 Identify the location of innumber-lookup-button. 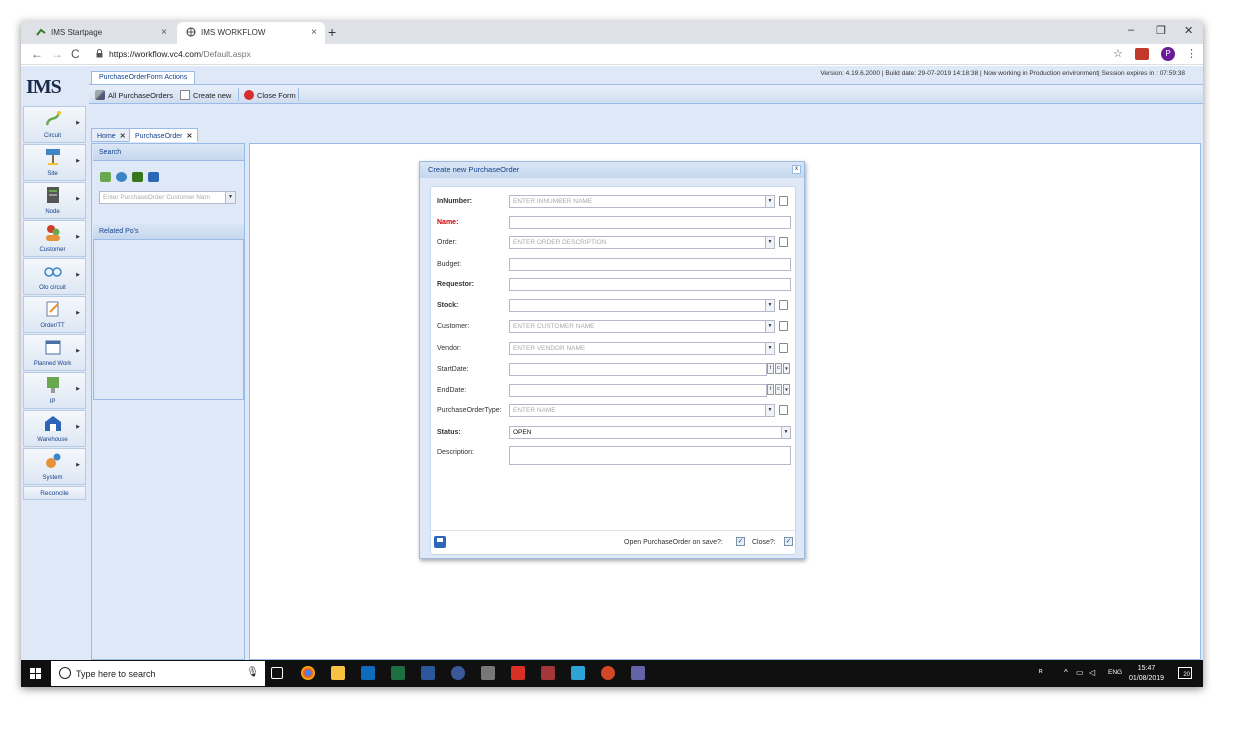
(783, 201).